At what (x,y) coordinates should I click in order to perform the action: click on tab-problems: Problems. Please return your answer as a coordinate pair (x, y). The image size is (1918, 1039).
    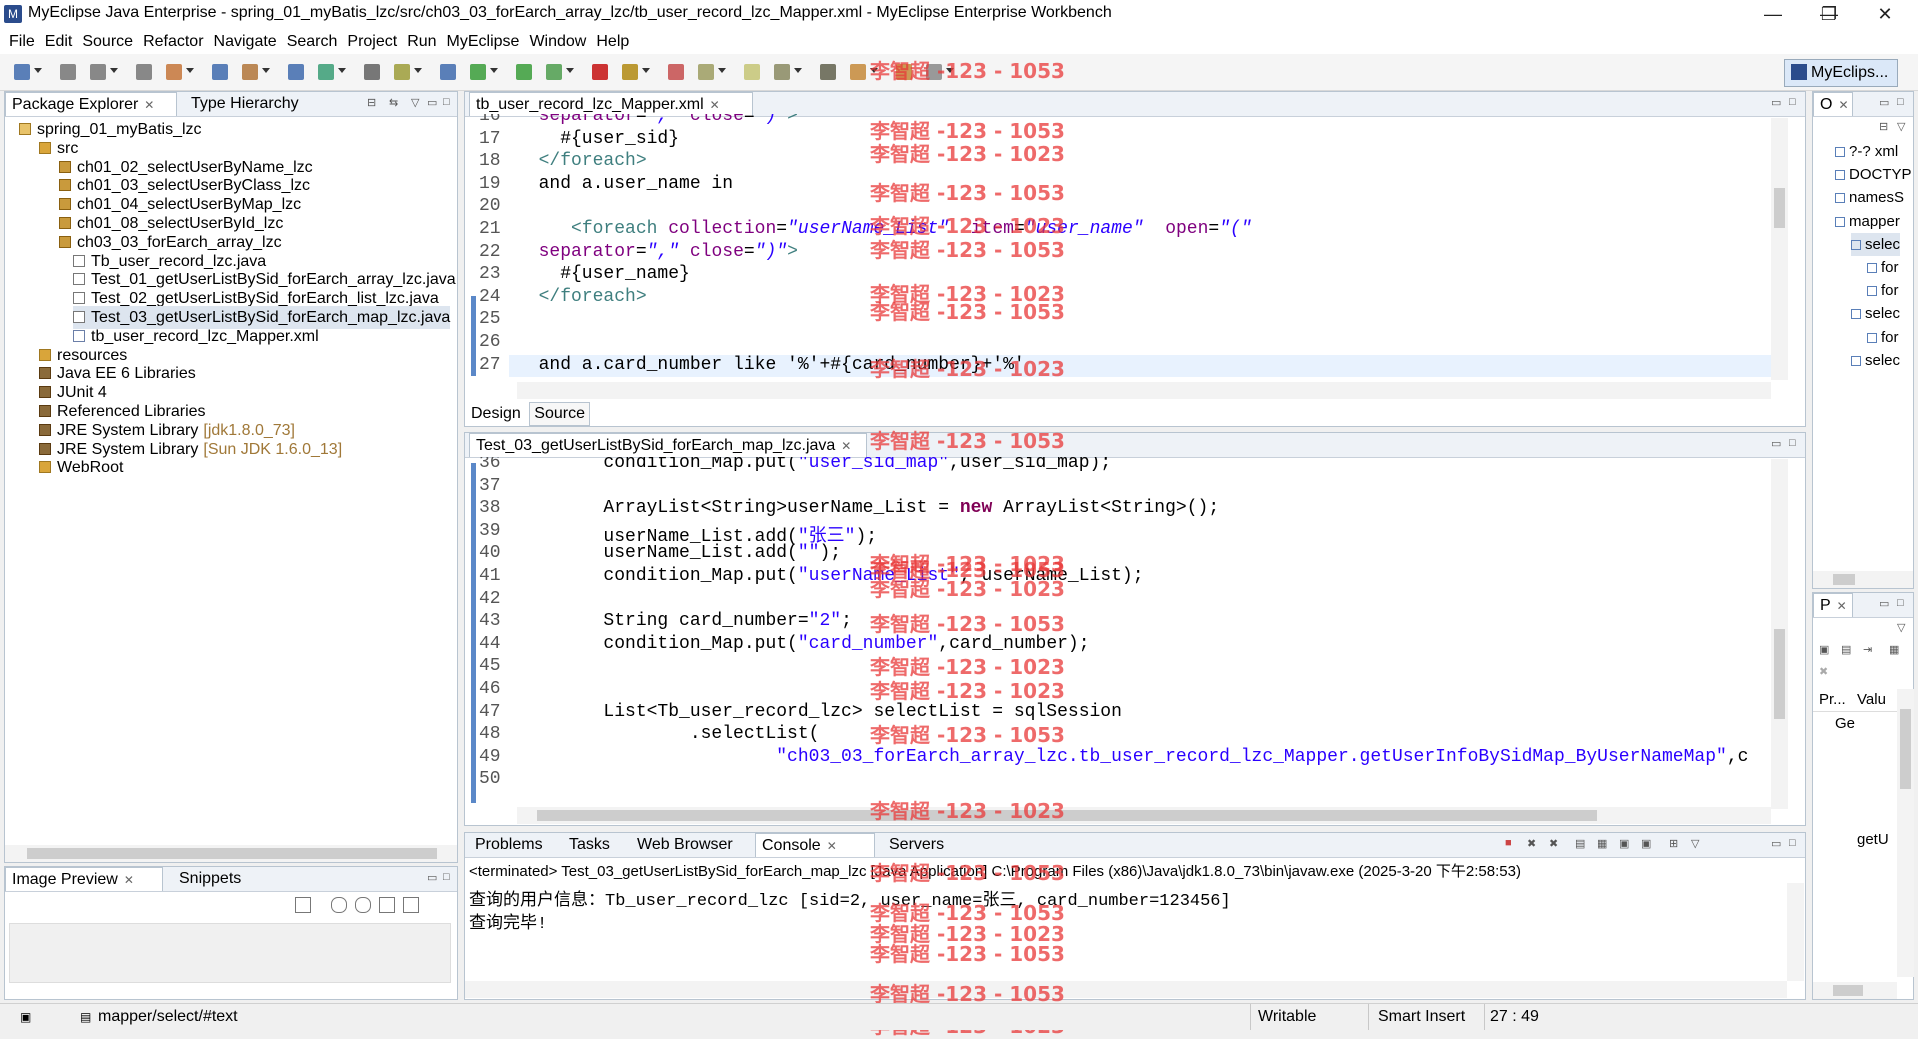
    Looking at the image, I should click on (509, 845).